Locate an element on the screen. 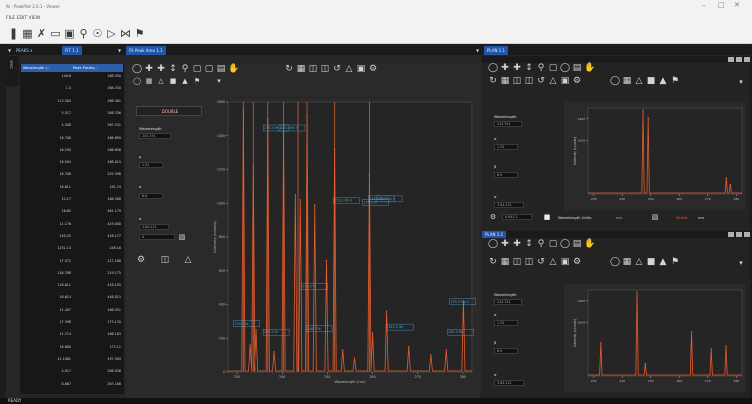  reset-icon: ◯ is located at coordinates (137, 69).